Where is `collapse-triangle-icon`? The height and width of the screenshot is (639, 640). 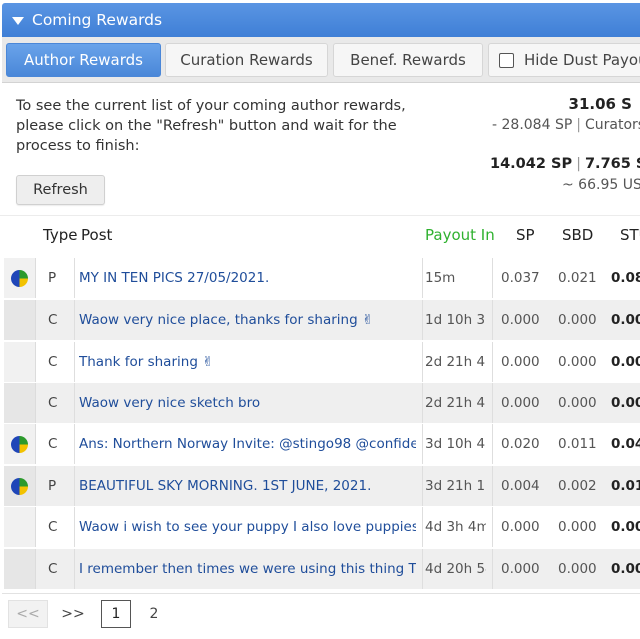
collapse-triangle-icon is located at coordinates (18, 21).